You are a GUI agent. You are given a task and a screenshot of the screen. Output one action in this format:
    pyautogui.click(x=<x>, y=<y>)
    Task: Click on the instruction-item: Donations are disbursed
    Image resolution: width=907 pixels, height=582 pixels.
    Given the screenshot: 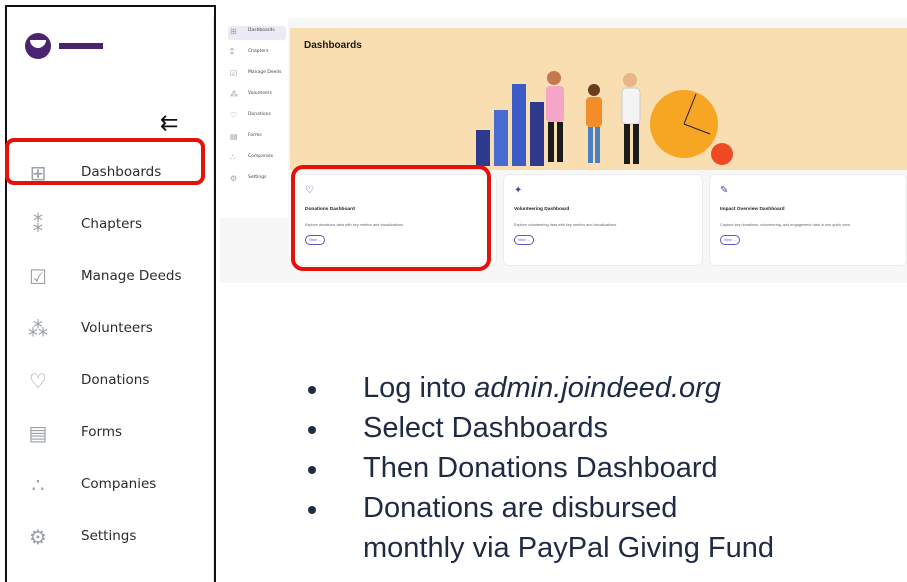 What is the action you would take?
    pyautogui.click(x=603, y=512)
    